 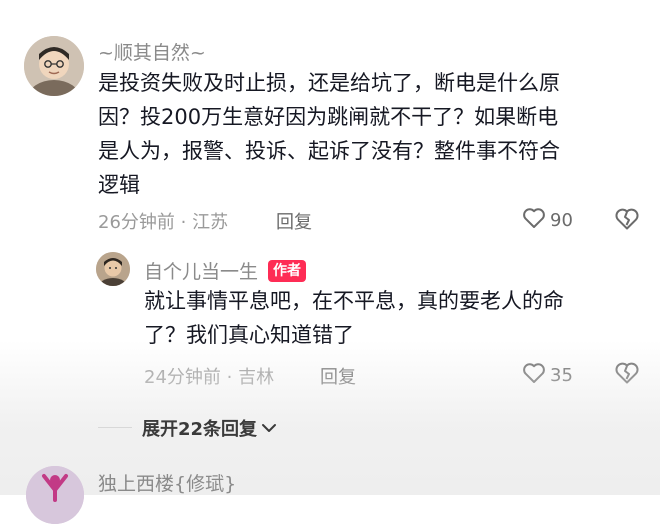 I want to click on reply-username: 自个儿当一生, so click(x=201, y=270).